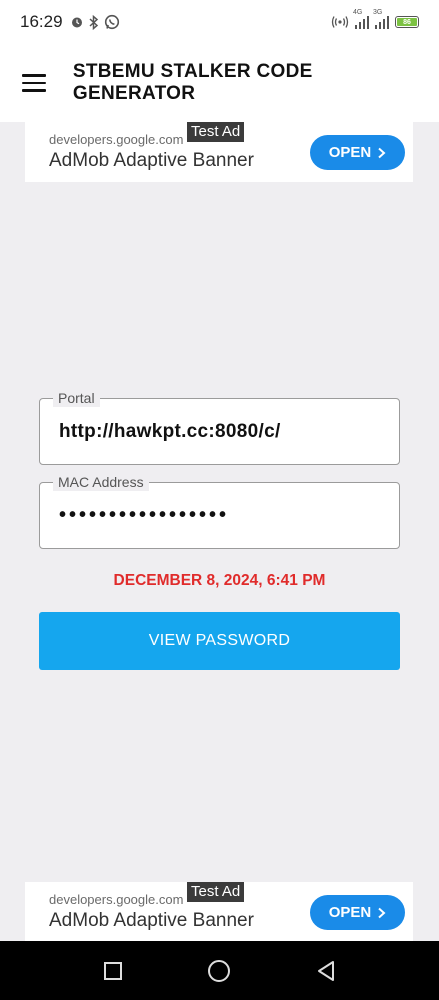 This screenshot has width=439, height=1000. I want to click on portal-field: Portal http://hawkpt.cc:8080/c/, so click(219, 427).